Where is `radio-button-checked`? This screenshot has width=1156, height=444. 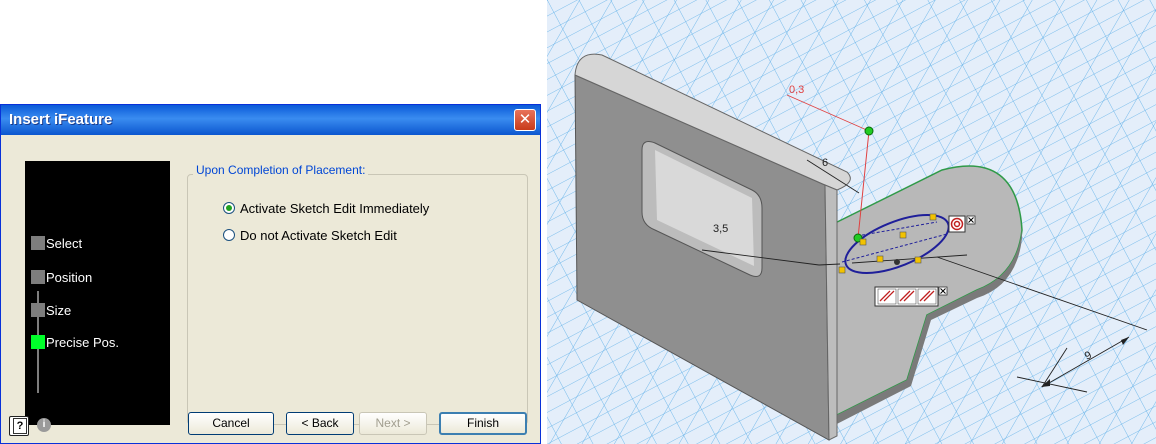 radio-button-checked is located at coordinates (229, 208).